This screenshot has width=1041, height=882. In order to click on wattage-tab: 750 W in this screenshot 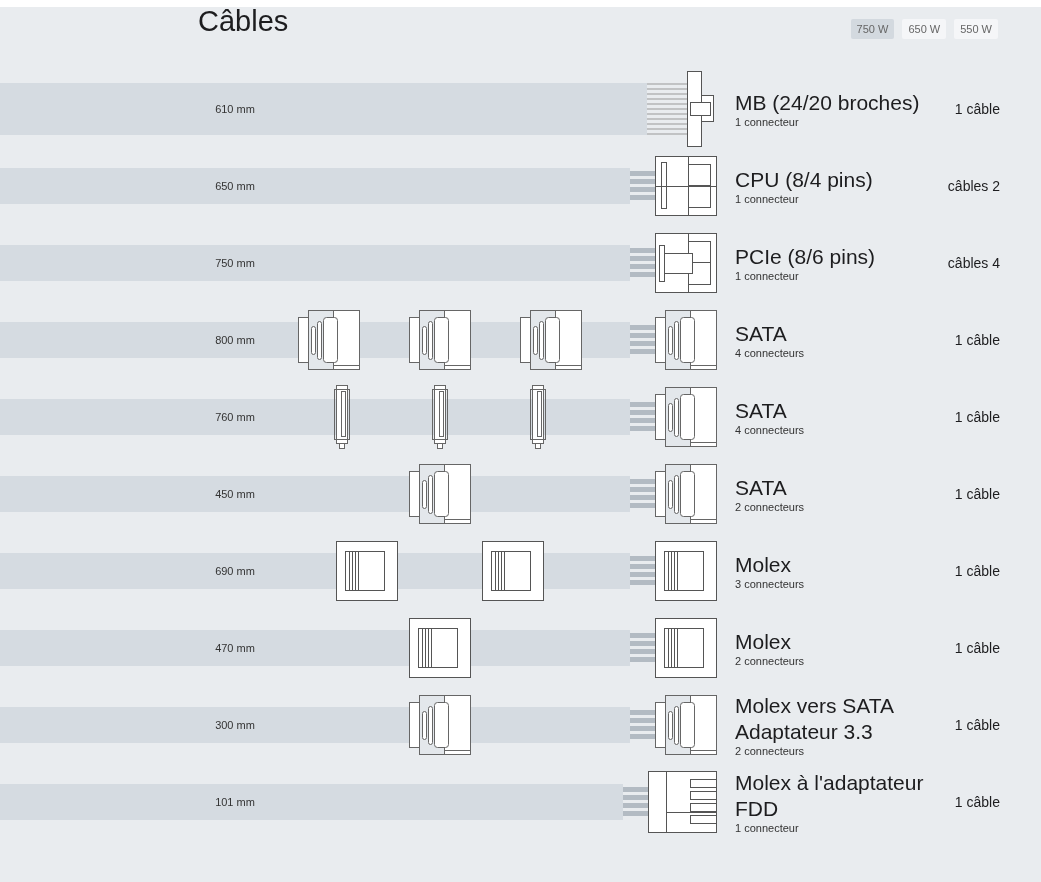, I will do `click(872, 29)`.